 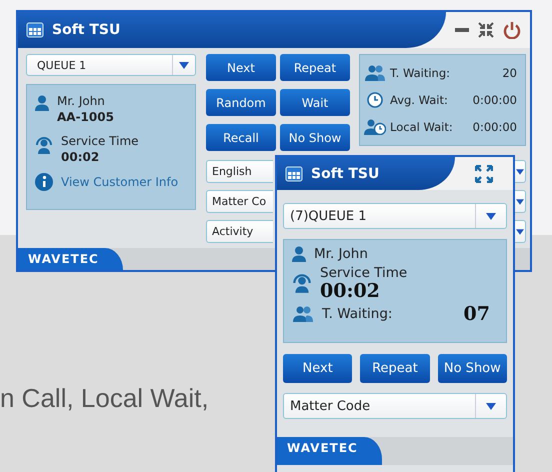 I want to click on queue-dropdown: (7)QUEUE 1, so click(x=395, y=216).